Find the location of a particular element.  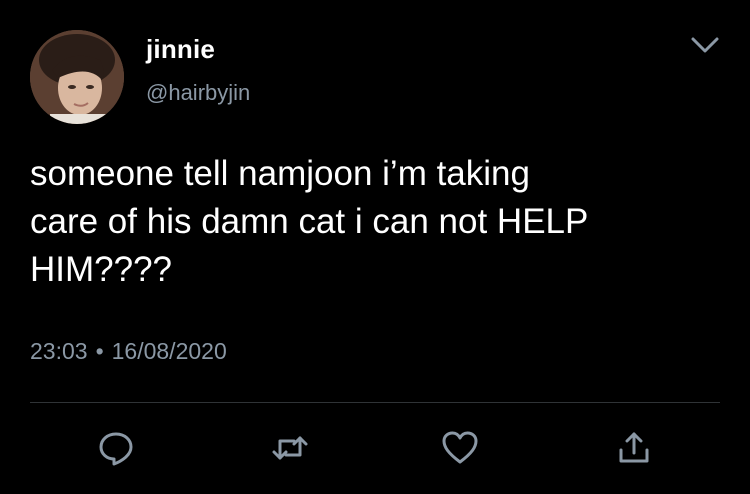

profile-photo-icon is located at coordinates (77, 77).